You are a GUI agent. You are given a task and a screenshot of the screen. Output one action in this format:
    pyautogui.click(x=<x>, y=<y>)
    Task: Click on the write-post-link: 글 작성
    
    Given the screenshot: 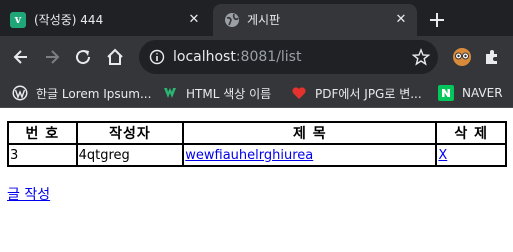 What is the action you would take?
    pyautogui.click(x=28, y=194)
    